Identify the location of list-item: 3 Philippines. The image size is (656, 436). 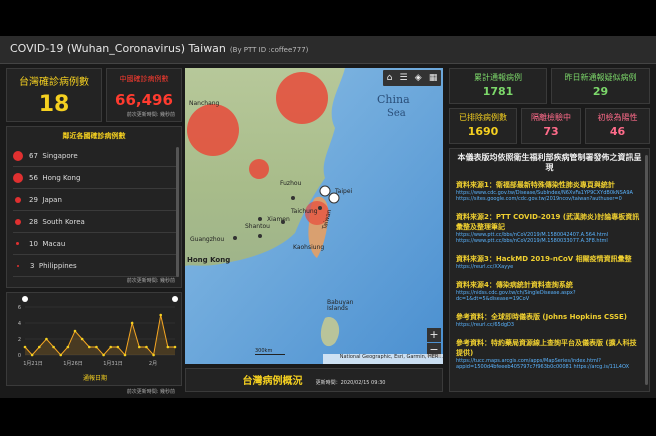
(96, 266).